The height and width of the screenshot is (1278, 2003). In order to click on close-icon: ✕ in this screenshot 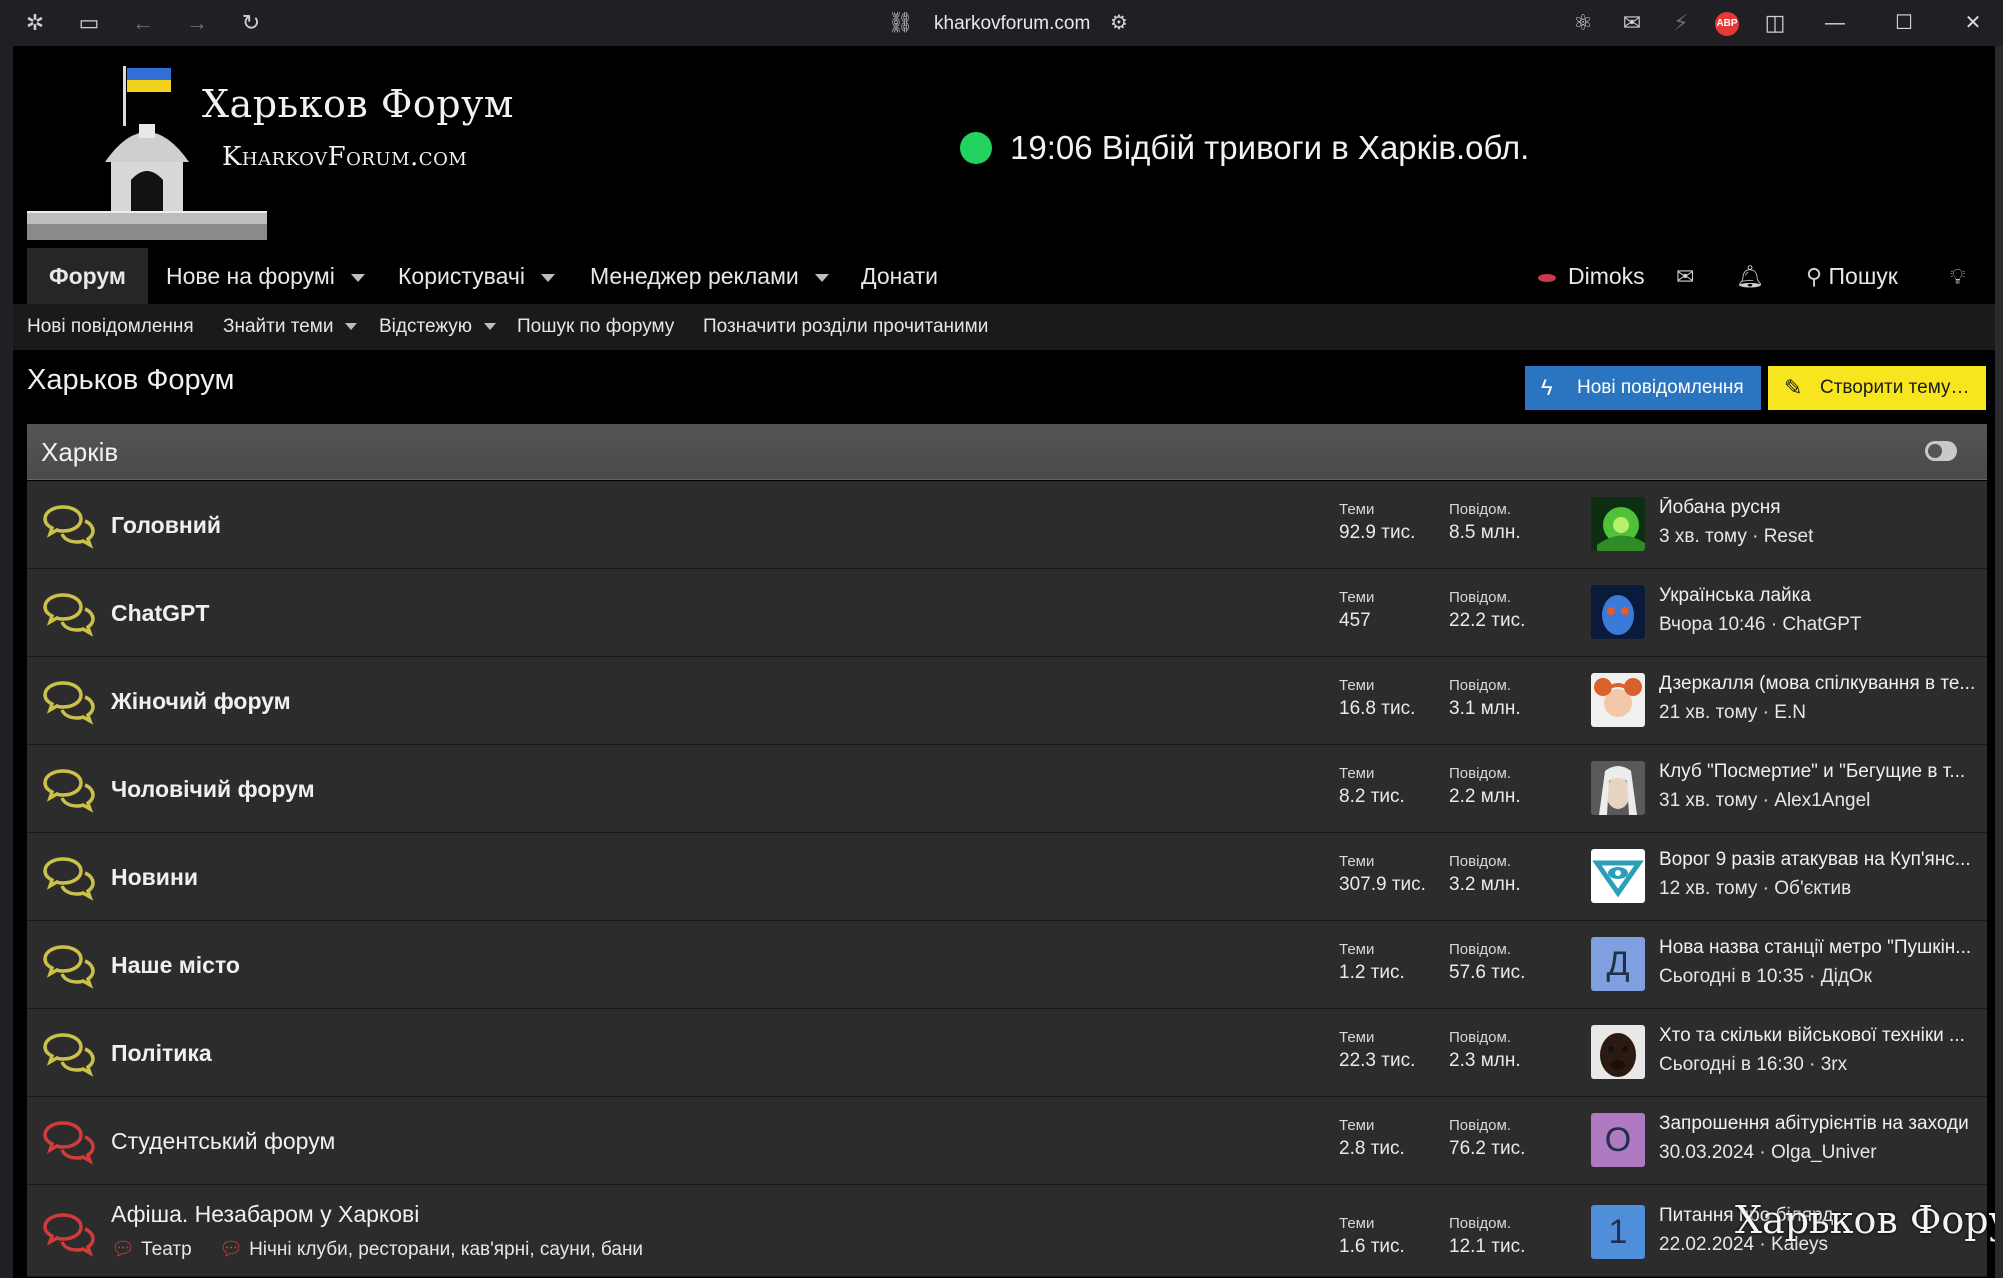, I will do `click(1973, 23)`.